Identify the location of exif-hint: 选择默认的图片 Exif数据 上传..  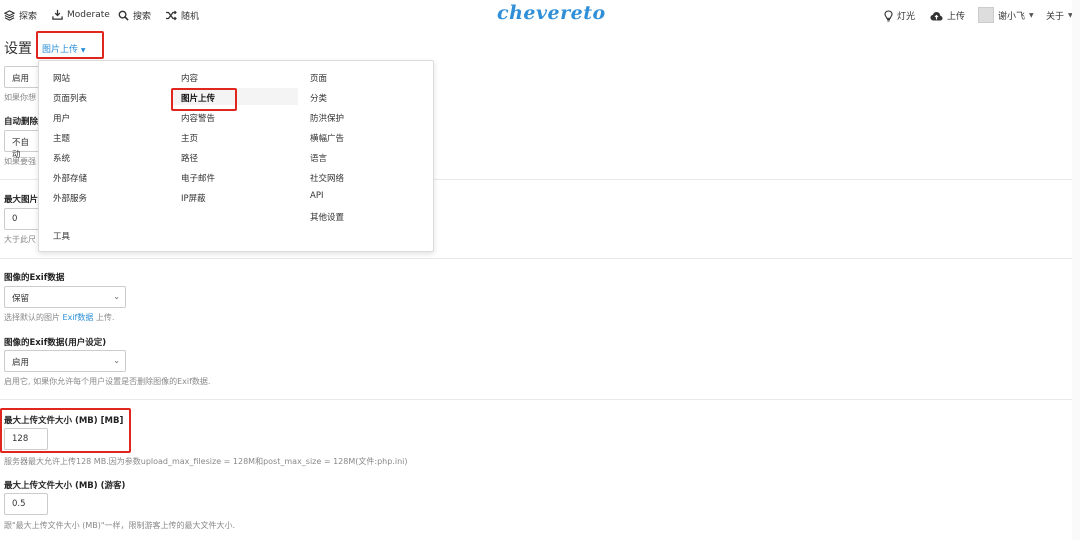
(59, 317).